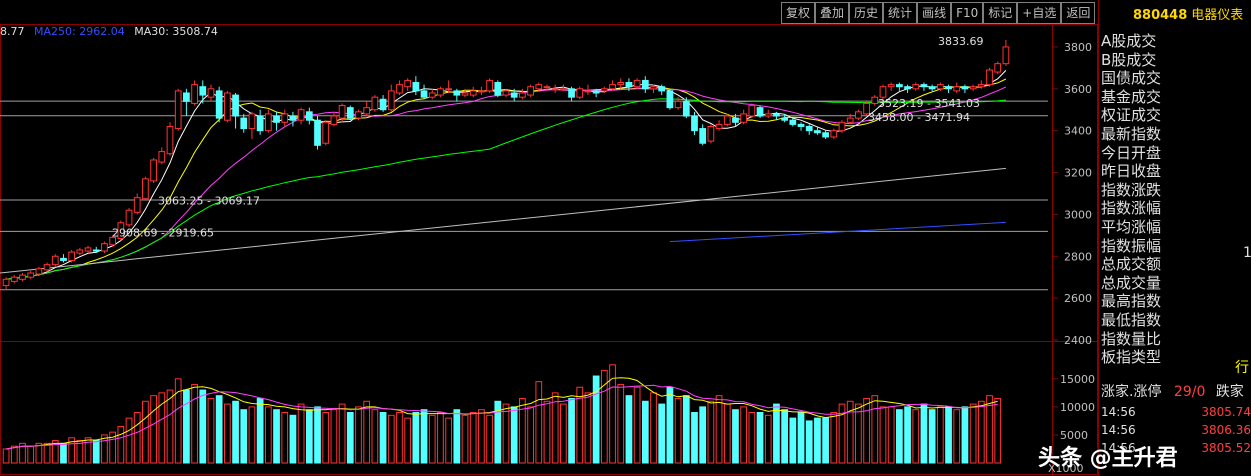 Image resolution: width=1251 pixels, height=476 pixels. Describe the element at coordinates (1131, 97) in the screenshot. I see `quote-field-3: 基金成交` at that location.